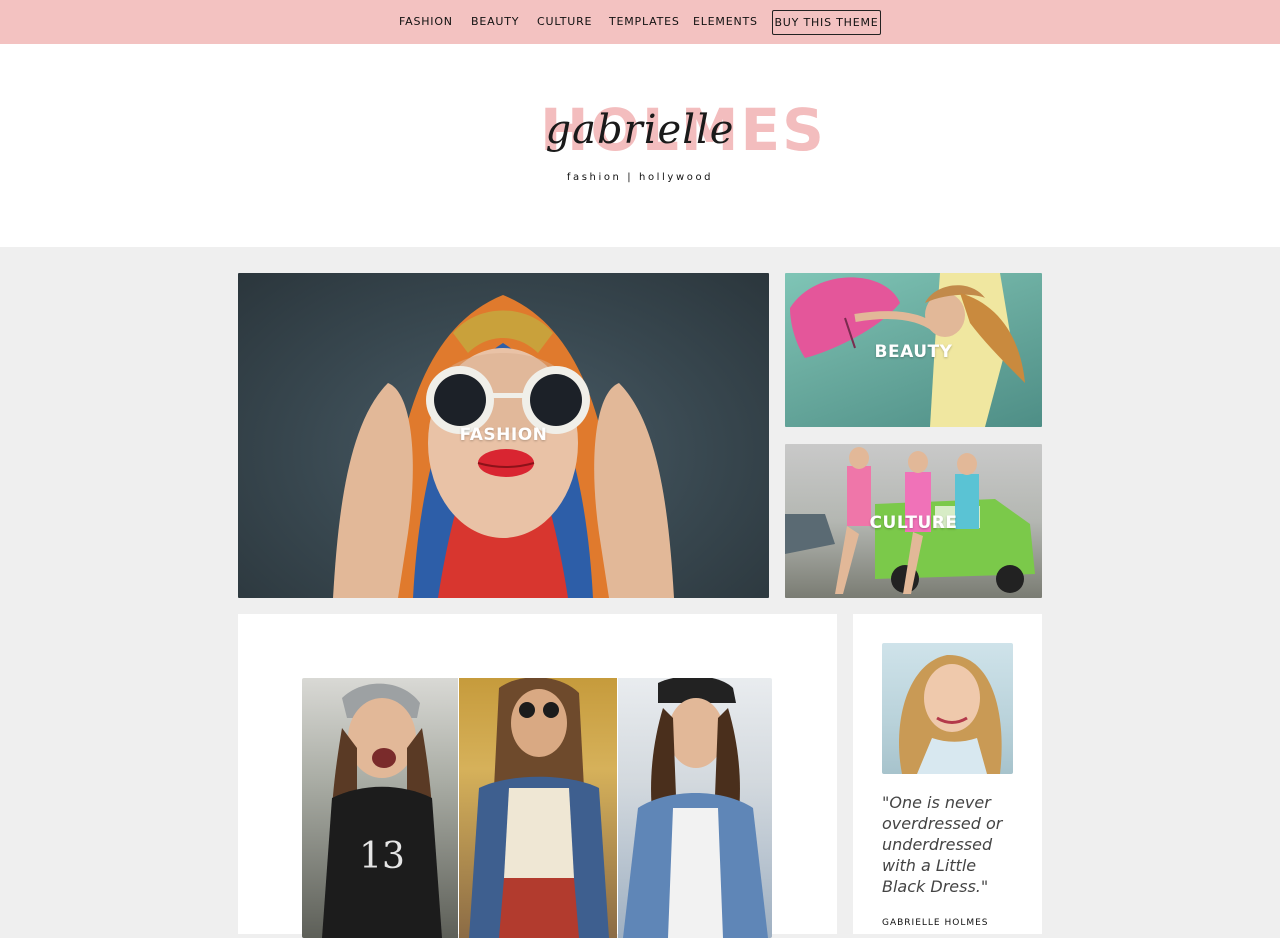  Describe the element at coordinates (564, 22) in the screenshot. I see `nav-link-culture: CULTURE` at that location.